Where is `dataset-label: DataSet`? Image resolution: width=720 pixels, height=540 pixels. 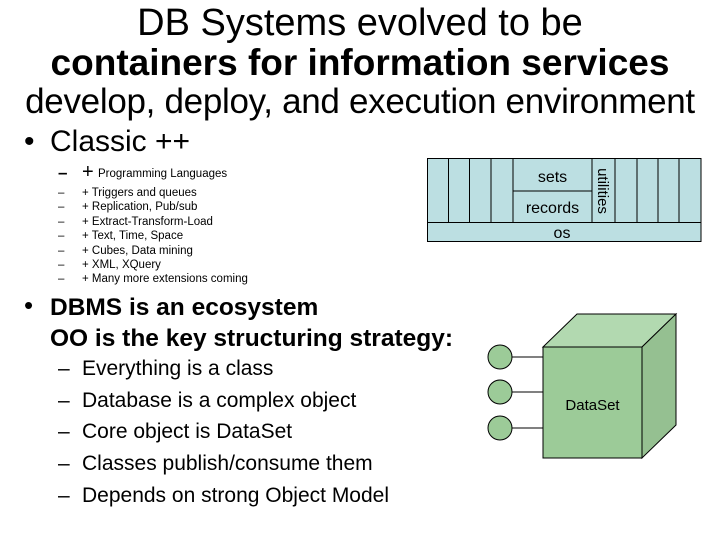
dataset-label: DataSet is located at coordinates (592, 405).